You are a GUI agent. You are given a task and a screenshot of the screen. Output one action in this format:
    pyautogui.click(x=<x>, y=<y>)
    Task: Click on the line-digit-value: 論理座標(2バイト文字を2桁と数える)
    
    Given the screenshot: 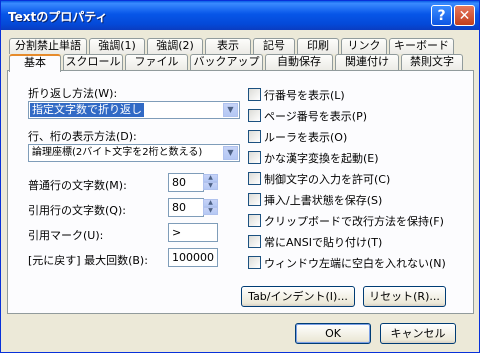 What is the action you would take?
    pyautogui.click(x=117, y=152)
    